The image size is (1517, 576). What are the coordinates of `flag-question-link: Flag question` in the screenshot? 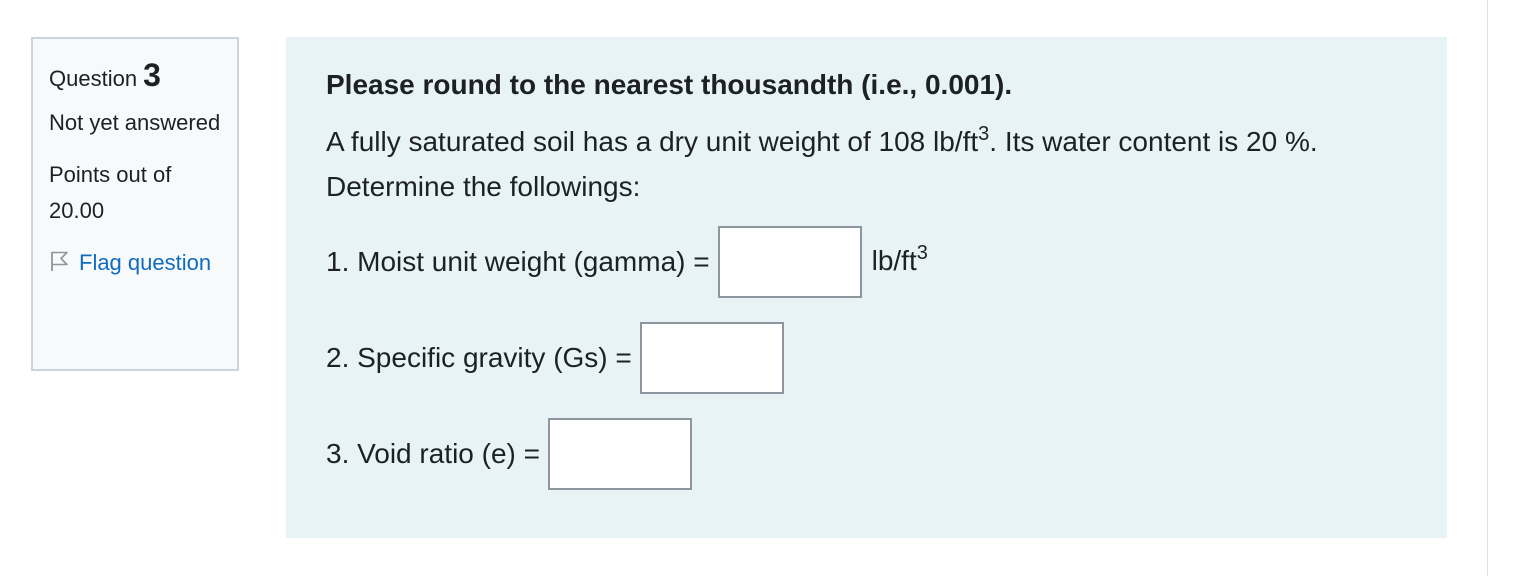 It's located at (135, 263).